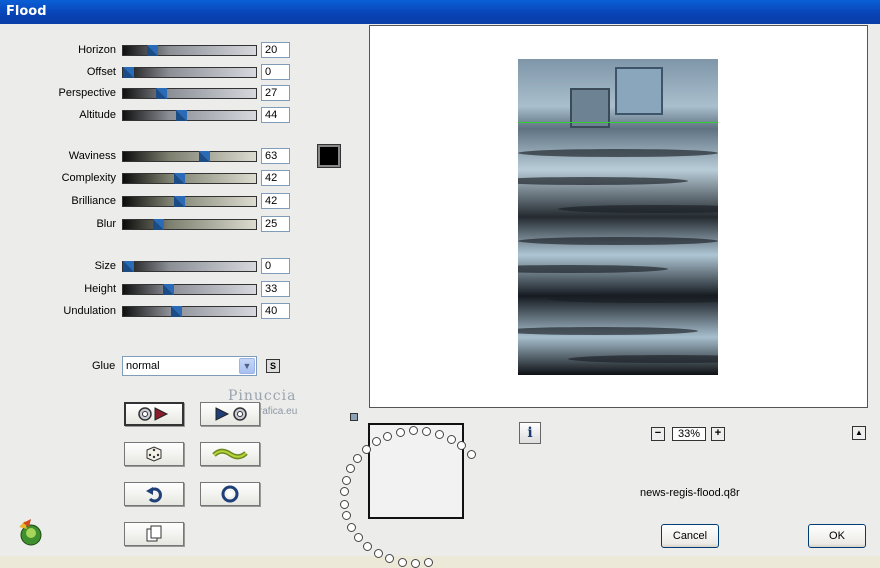 Image resolution: width=880 pixels, height=568 pixels. What do you see at coordinates (89, 311) in the screenshot?
I see `slider-label: Undulation` at bounding box center [89, 311].